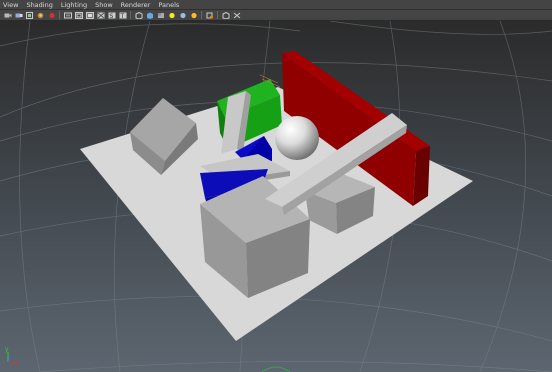 The height and width of the screenshot is (372, 552). What do you see at coordinates (29, 15) in the screenshot?
I see `bookmarks-icon` at bounding box center [29, 15].